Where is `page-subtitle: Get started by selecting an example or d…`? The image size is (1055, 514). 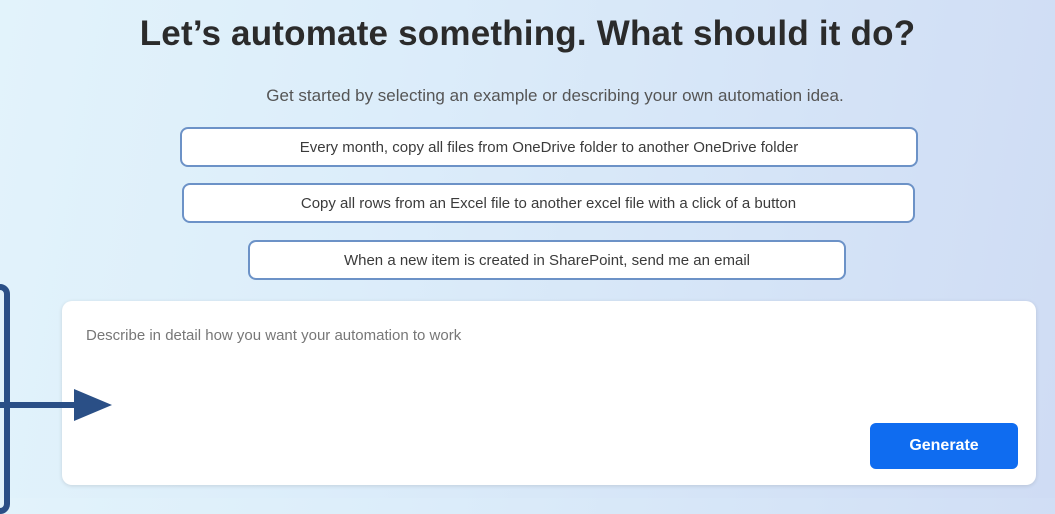
page-subtitle: Get started by selecting an example or d… is located at coordinates (555, 95).